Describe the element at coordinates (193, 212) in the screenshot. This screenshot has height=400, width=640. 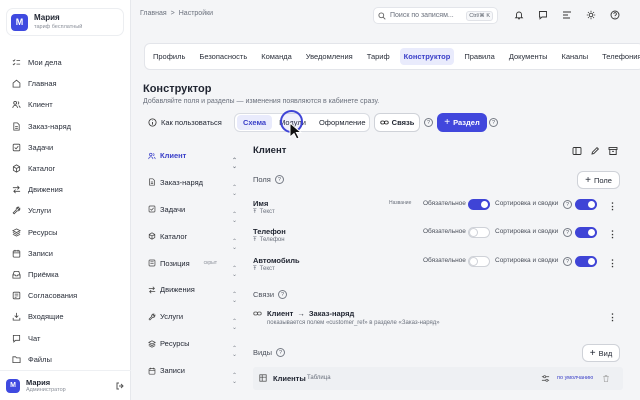
I see `section-item-2: Задачи ⌃ ⌄` at that location.